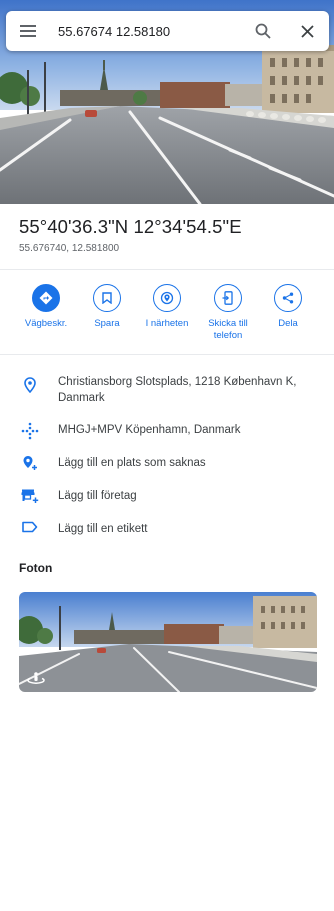 The width and height of the screenshot is (334, 911). I want to click on share-button: Dela, so click(288, 307).